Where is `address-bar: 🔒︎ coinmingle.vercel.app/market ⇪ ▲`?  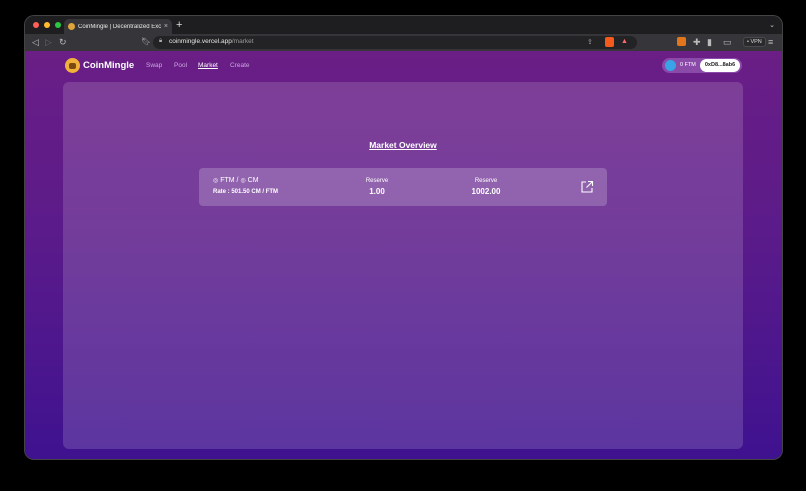 address-bar: 🔒︎ coinmingle.vercel.app/market ⇪ ▲ is located at coordinates (395, 42).